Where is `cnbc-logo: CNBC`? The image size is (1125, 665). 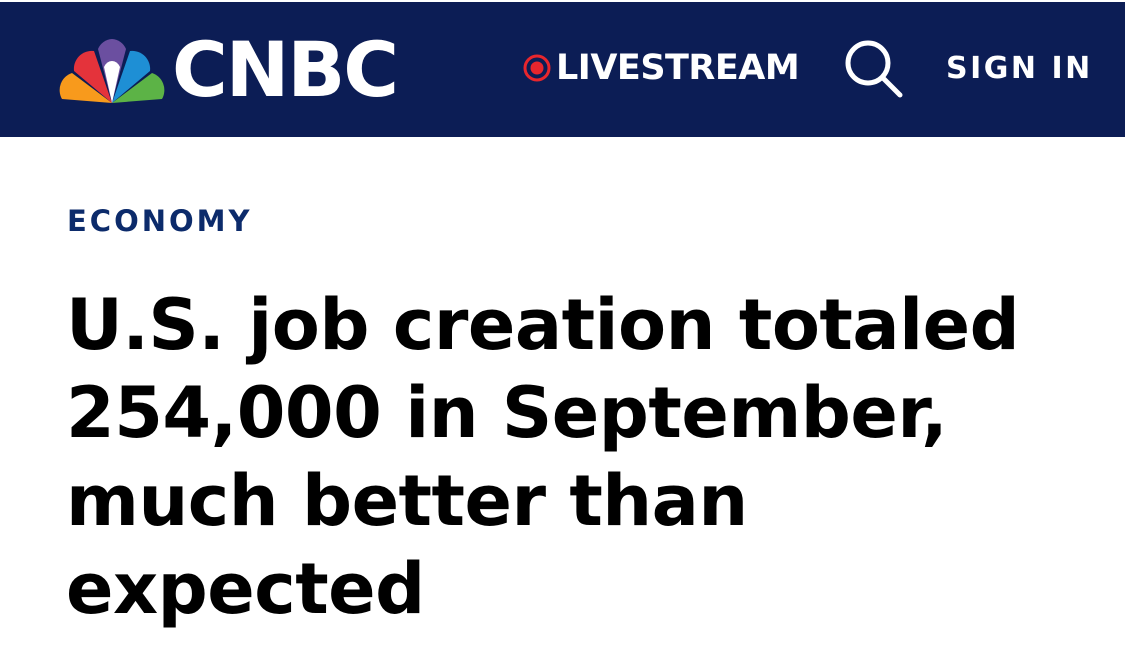
cnbc-logo: CNBC is located at coordinates (228, 69).